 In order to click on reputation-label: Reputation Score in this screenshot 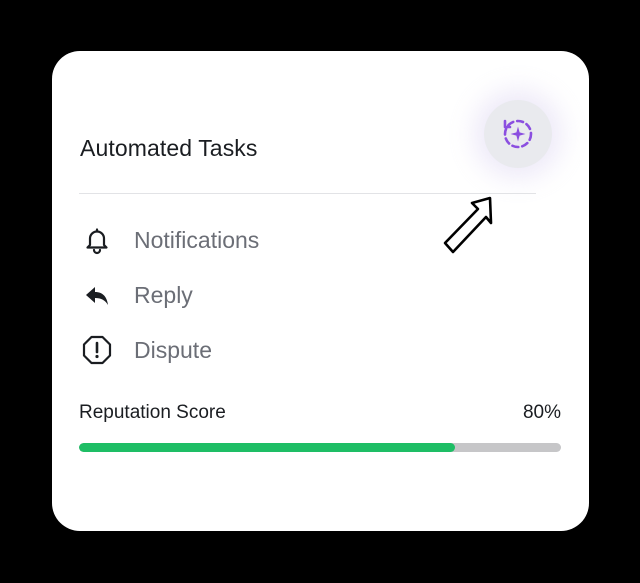, I will do `click(152, 412)`.